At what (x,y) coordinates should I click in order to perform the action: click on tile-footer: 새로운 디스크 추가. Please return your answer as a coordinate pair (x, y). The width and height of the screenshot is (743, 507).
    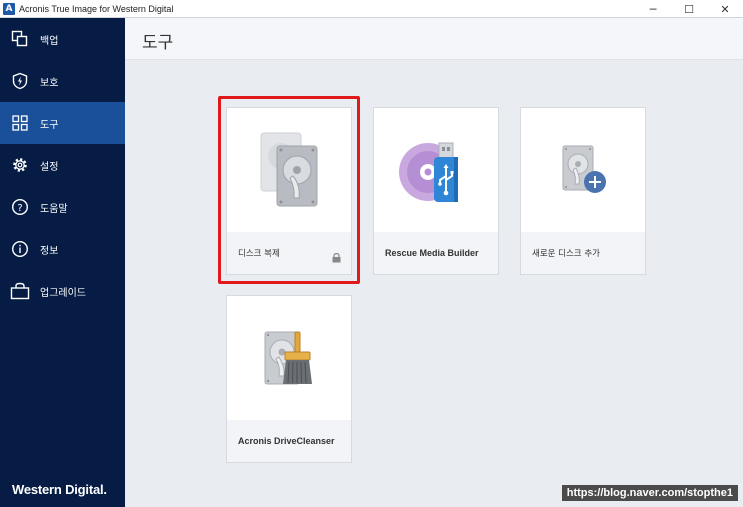
    Looking at the image, I should click on (583, 253).